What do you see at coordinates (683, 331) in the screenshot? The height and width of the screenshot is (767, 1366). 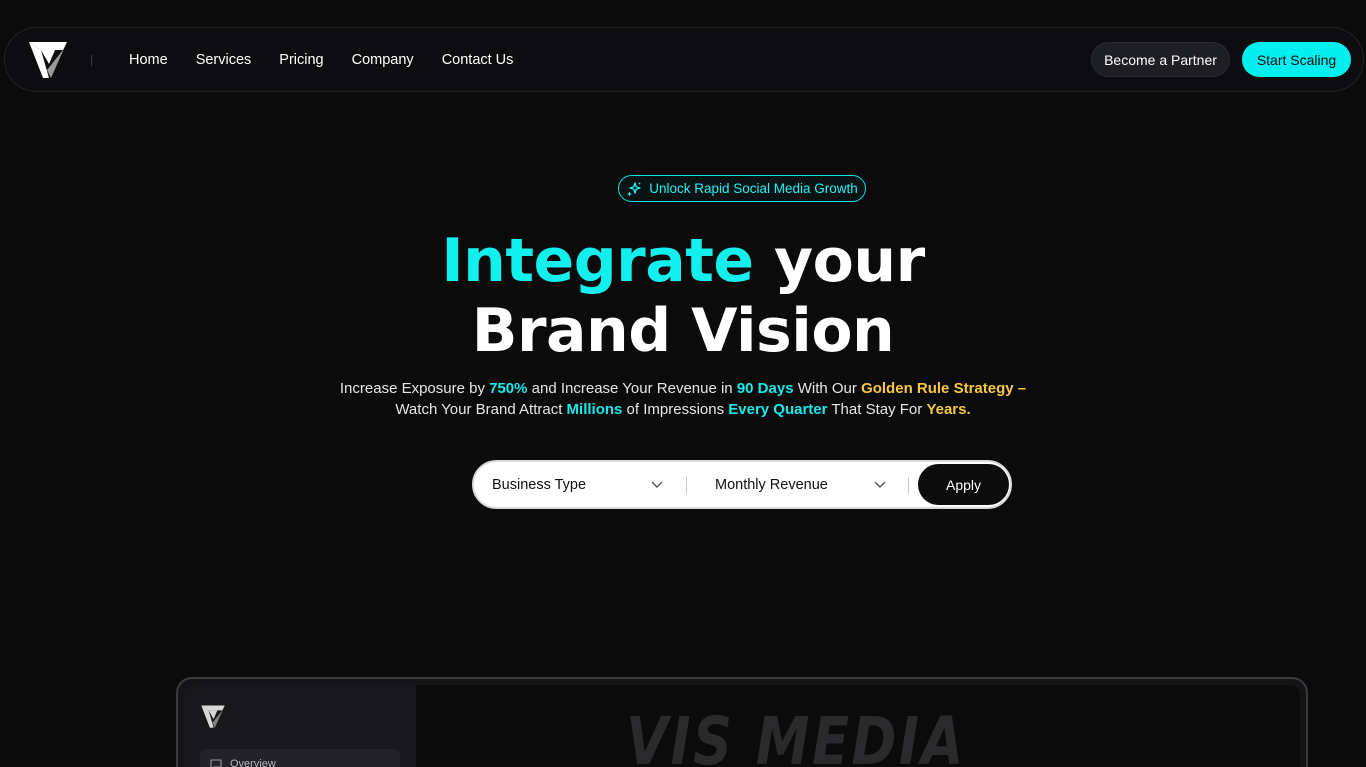 I see `hero-title-line2: Brand Vision` at bounding box center [683, 331].